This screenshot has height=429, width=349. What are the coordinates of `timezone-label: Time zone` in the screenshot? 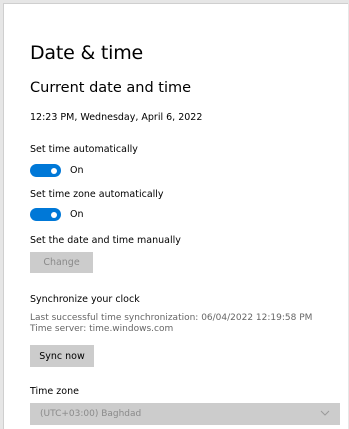 It's located at (54, 391).